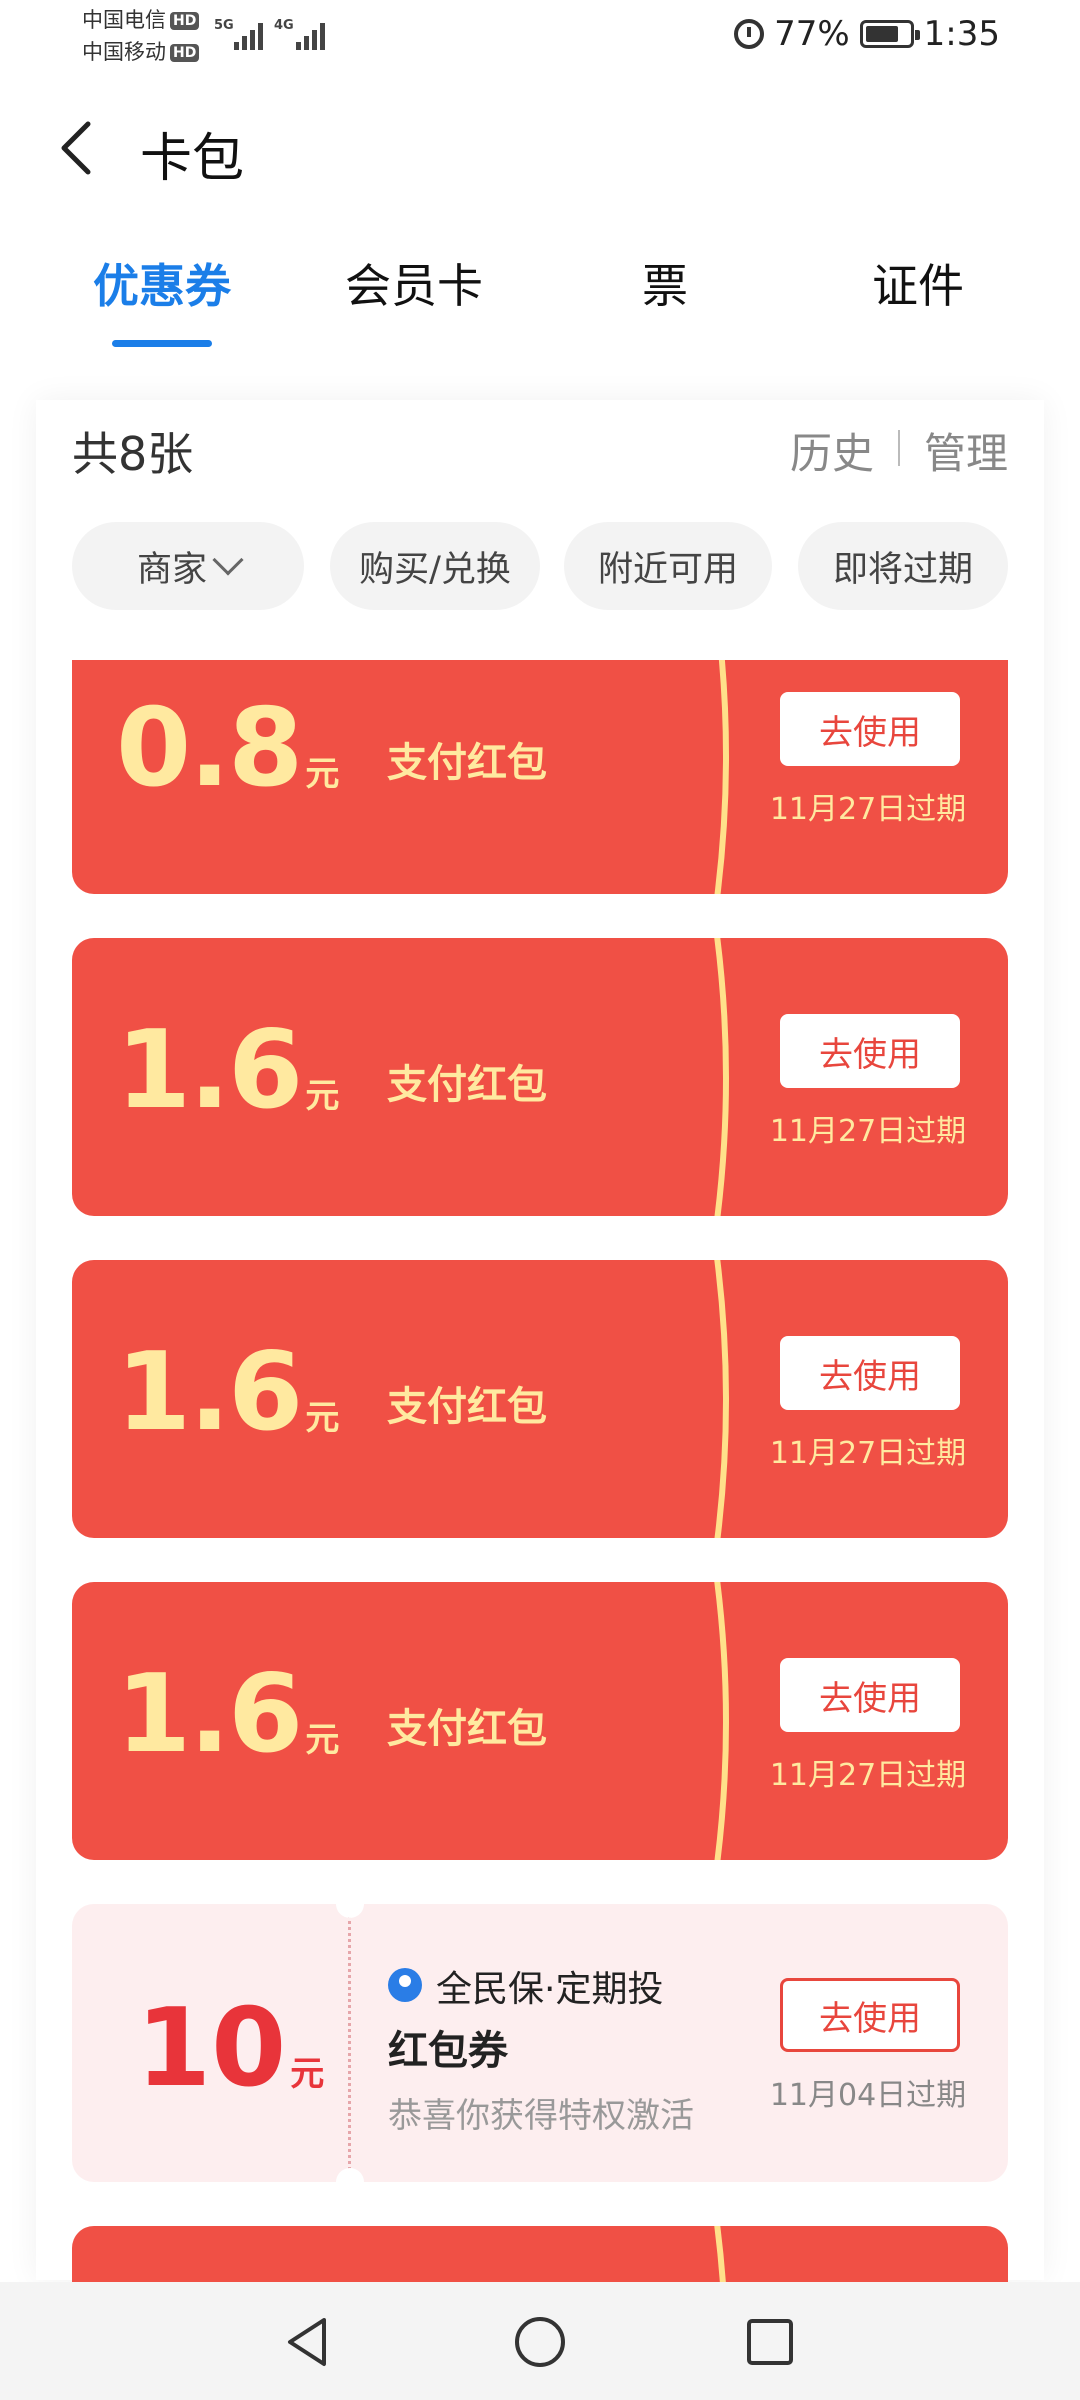  Describe the element at coordinates (903, 566) in the screenshot. I see `filter-expiring-soon: 即将过期` at that location.